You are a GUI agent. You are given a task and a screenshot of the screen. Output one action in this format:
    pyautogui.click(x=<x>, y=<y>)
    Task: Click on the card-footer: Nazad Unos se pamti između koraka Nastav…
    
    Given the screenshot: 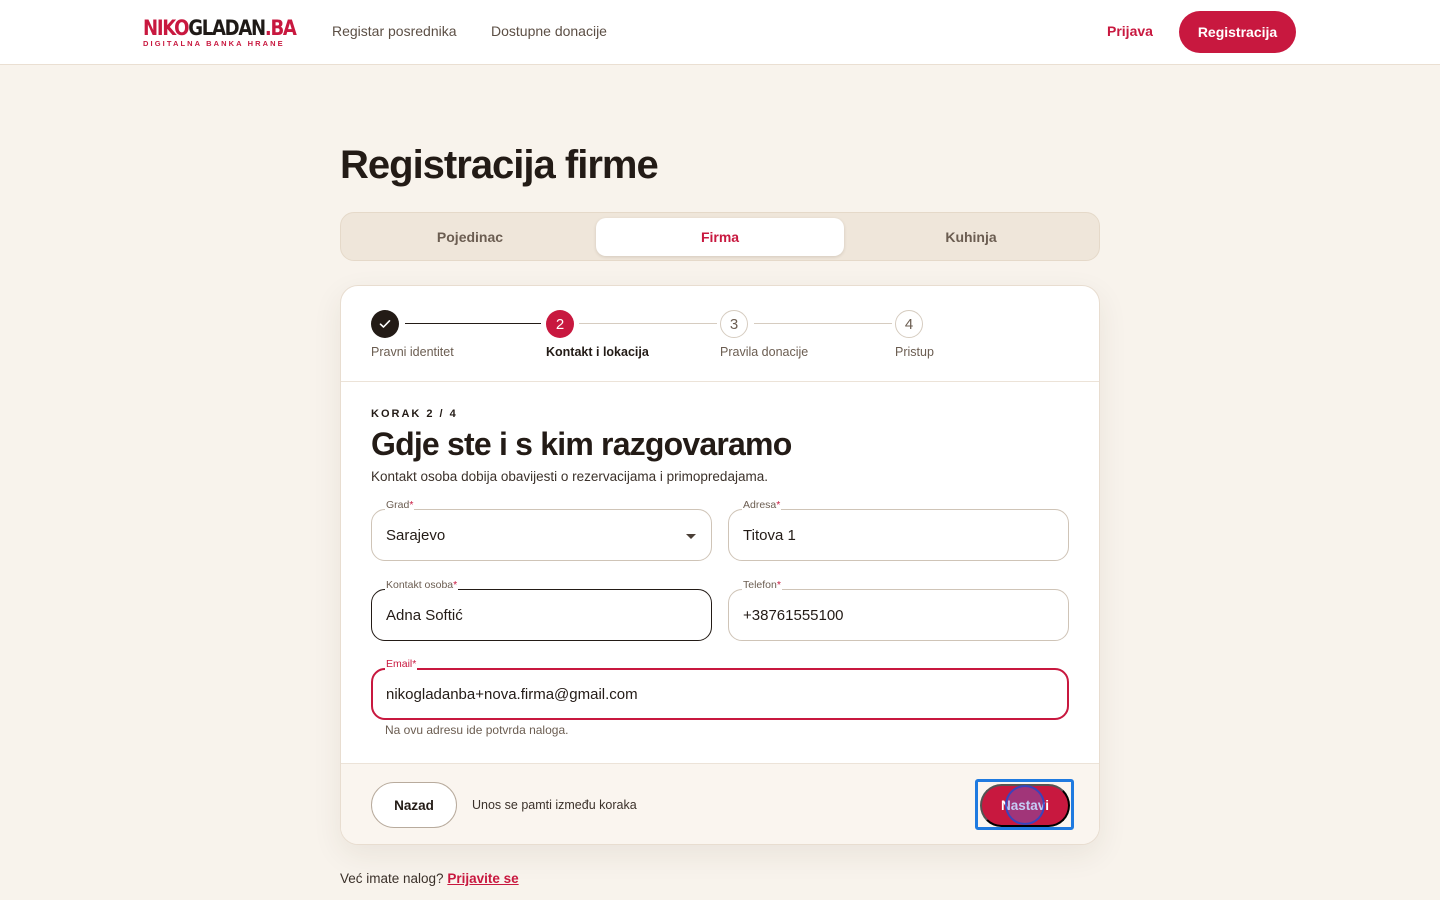 What is the action you would take?
    pyautogui.click(x=720, y=803)
    